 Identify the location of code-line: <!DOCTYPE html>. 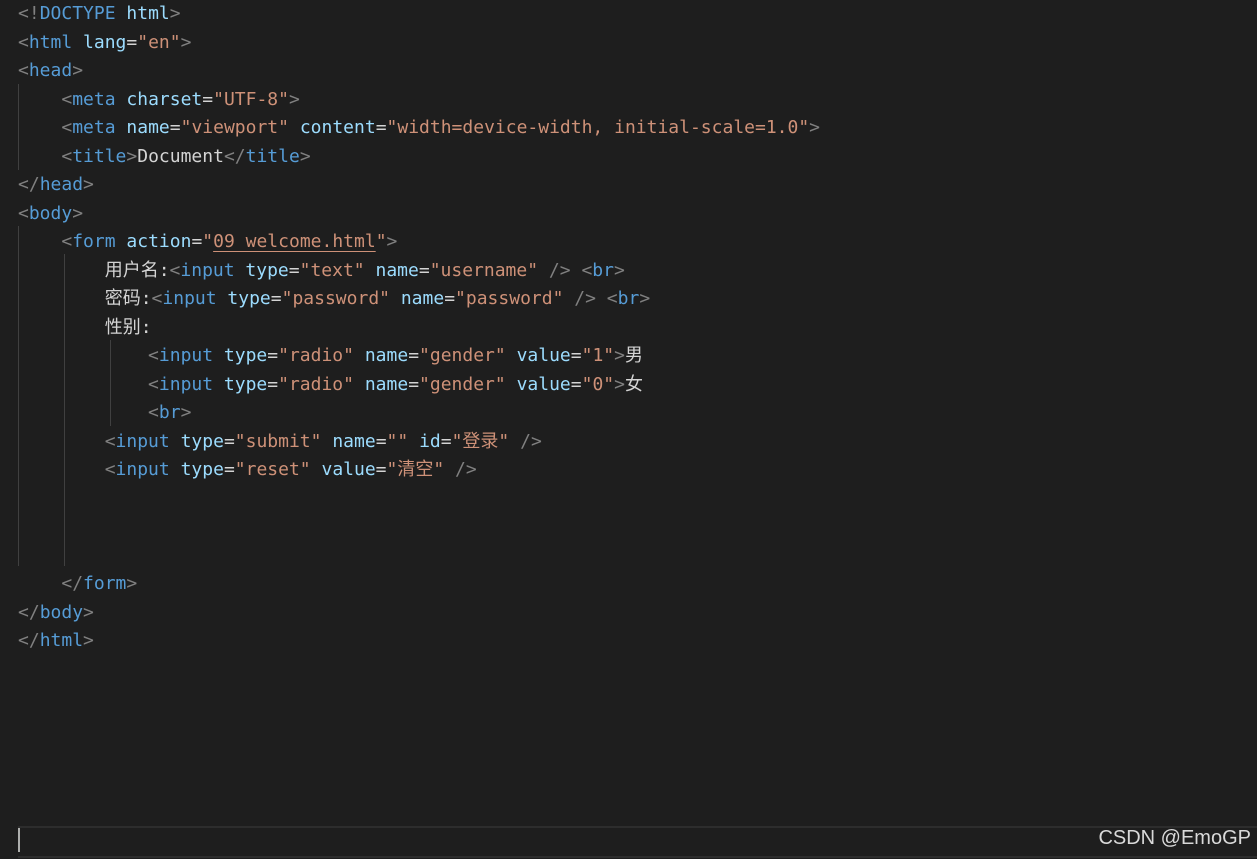
(99, 14).